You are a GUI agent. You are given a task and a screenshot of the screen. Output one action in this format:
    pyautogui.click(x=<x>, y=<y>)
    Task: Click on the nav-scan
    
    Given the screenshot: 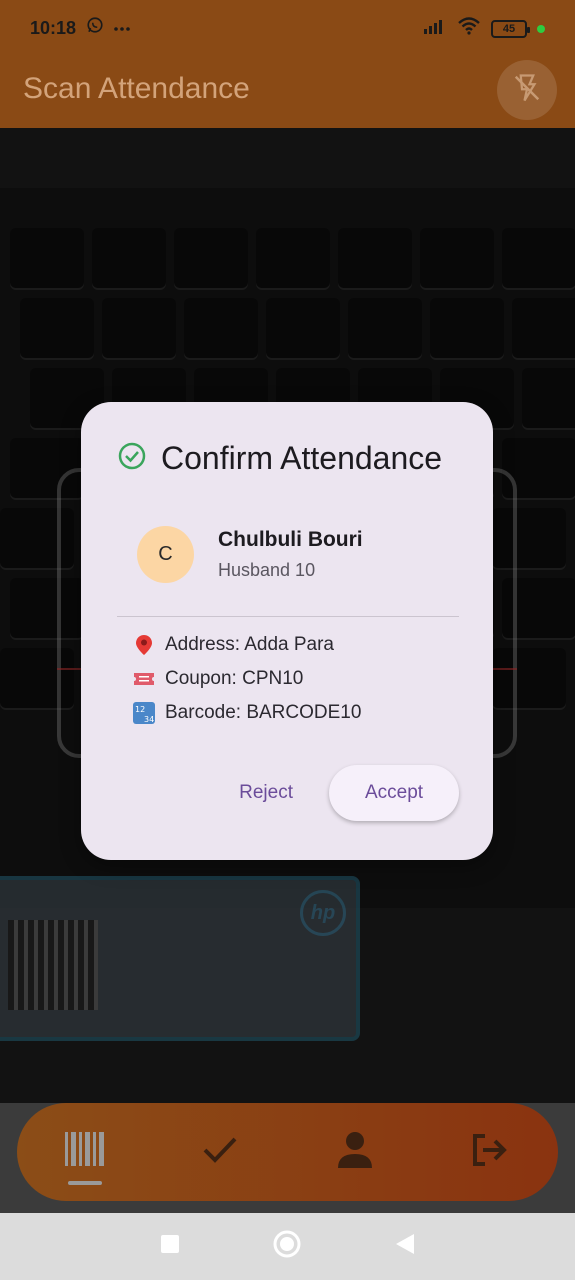 What is the action you would take?
    pyautogui.click(x=85, y=1152)
    